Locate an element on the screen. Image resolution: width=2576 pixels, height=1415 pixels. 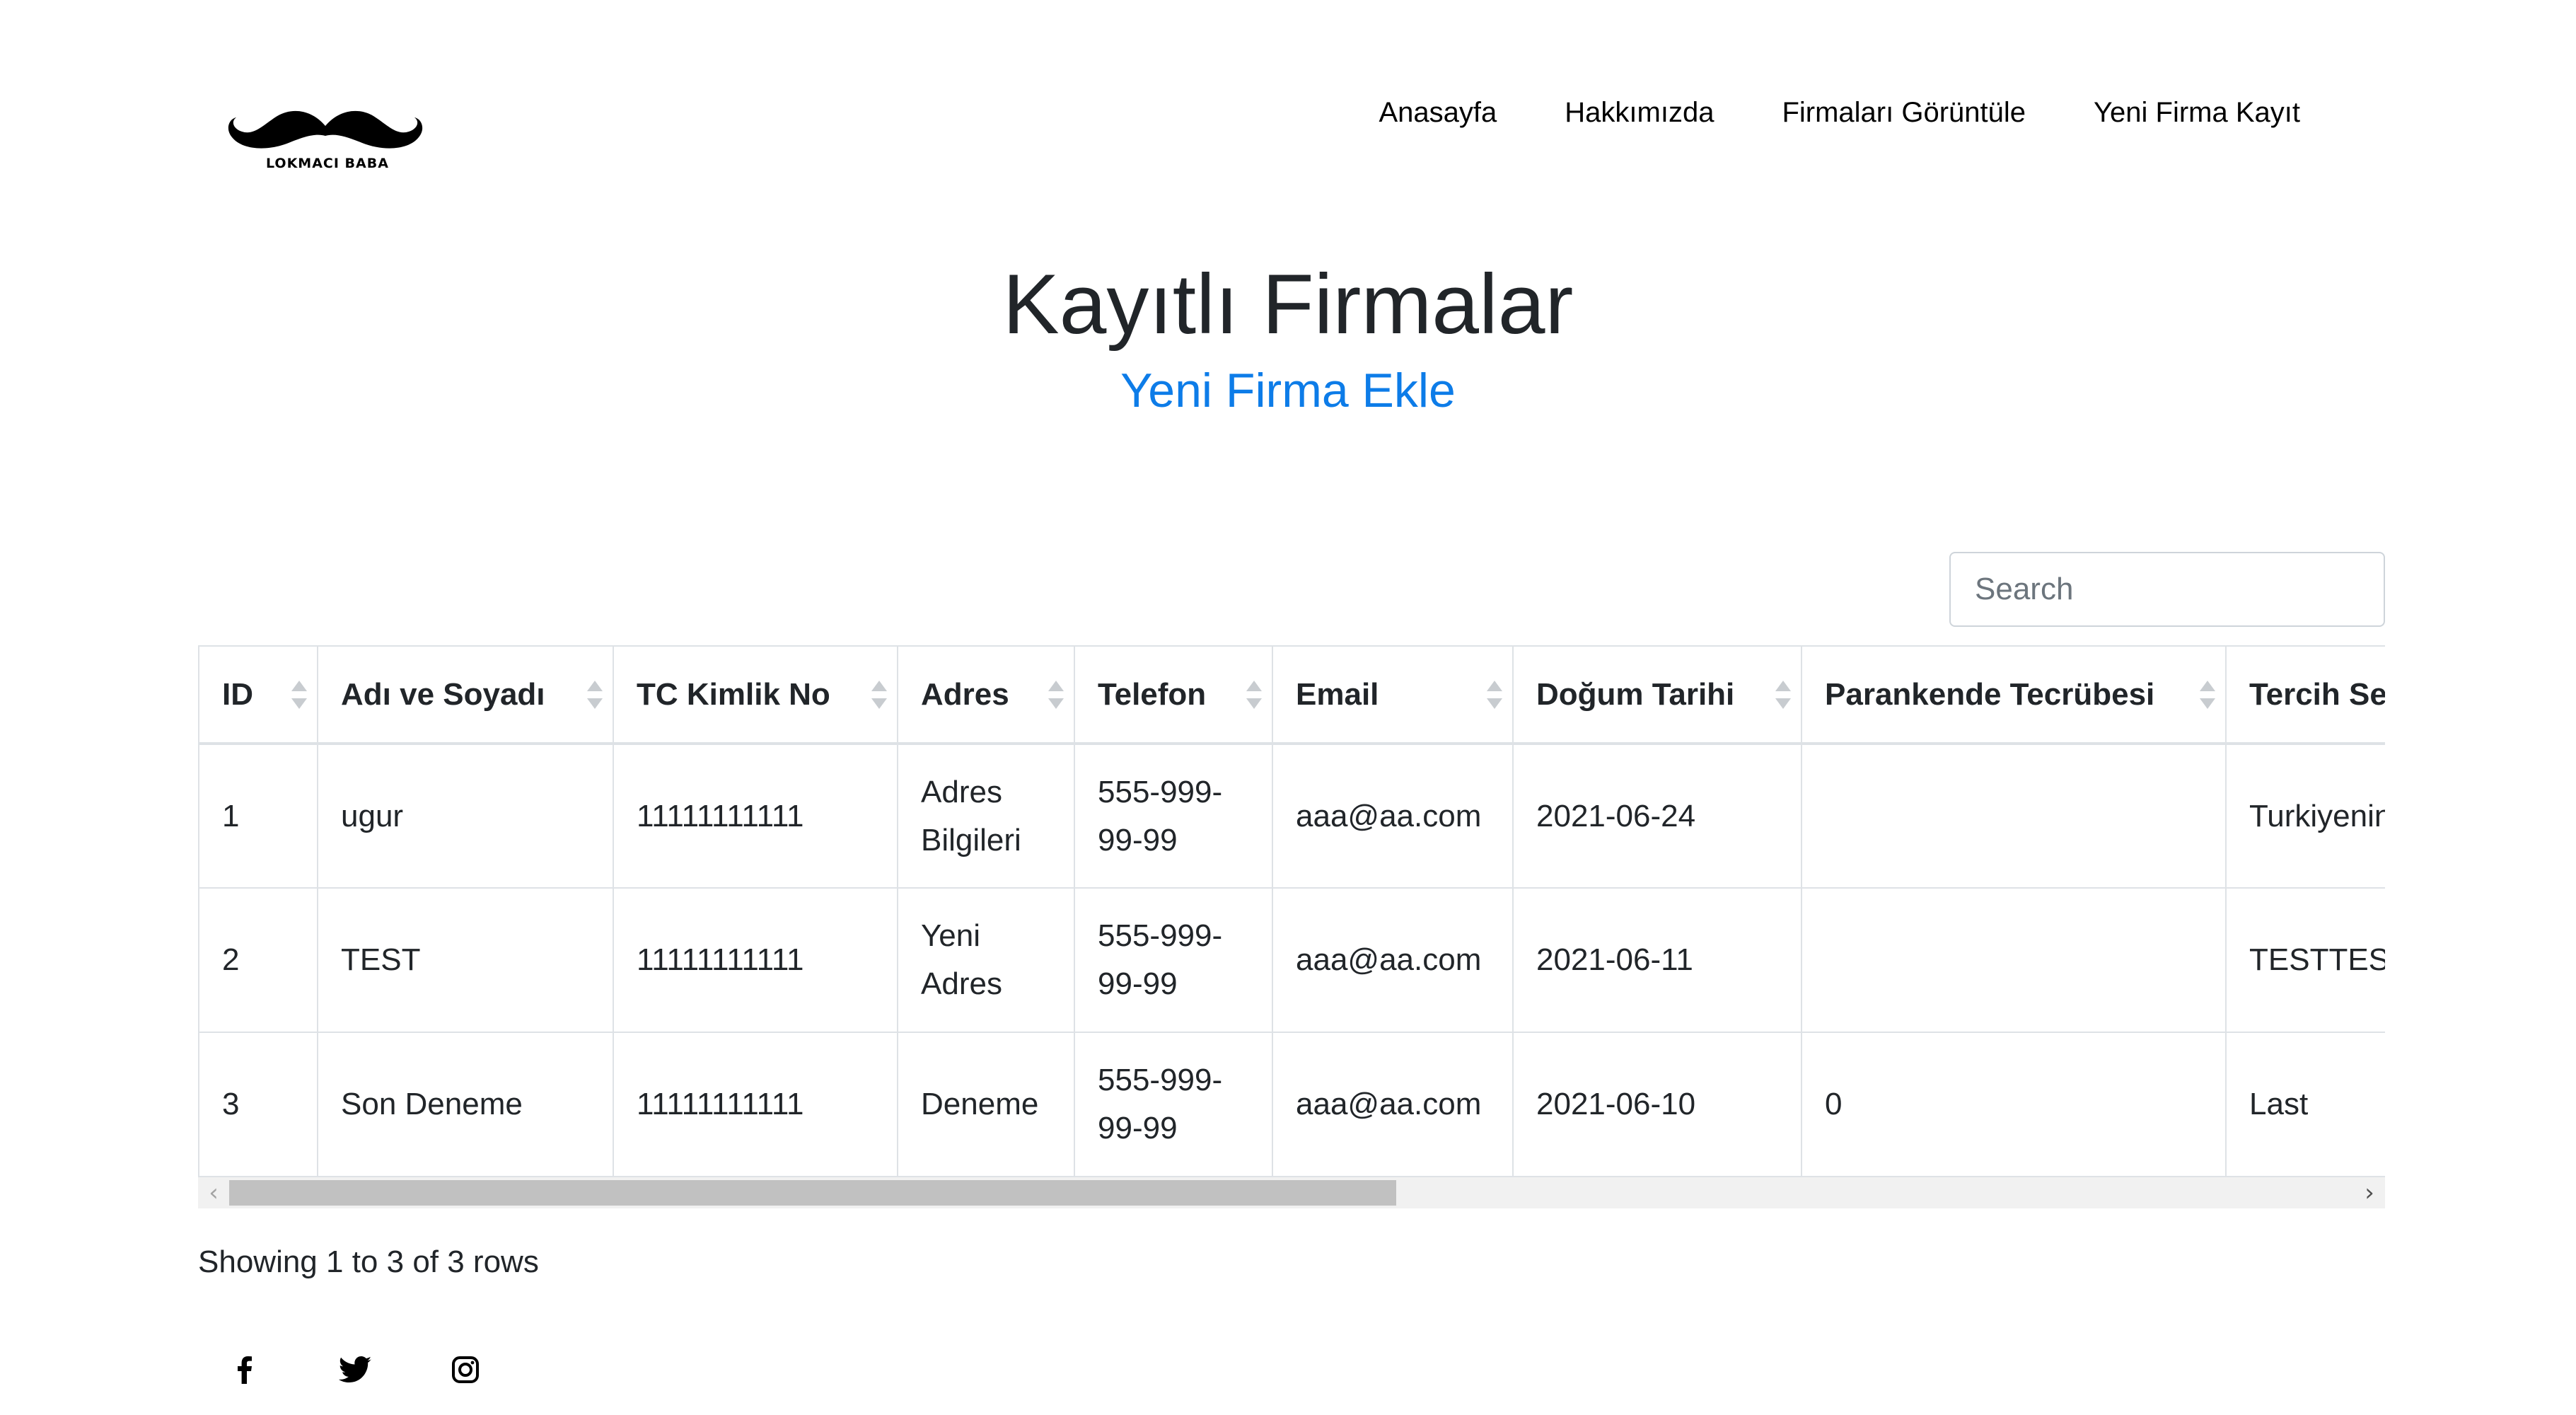
cell-birth-date: 2021-06-24 is located at coordinates (1657, 816).